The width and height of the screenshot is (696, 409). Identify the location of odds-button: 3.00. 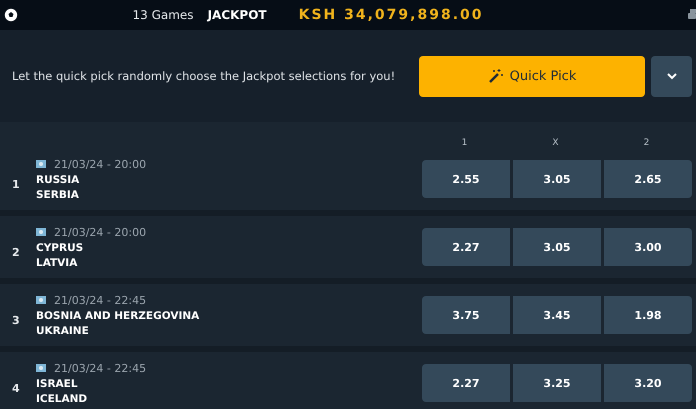
(648, 247).